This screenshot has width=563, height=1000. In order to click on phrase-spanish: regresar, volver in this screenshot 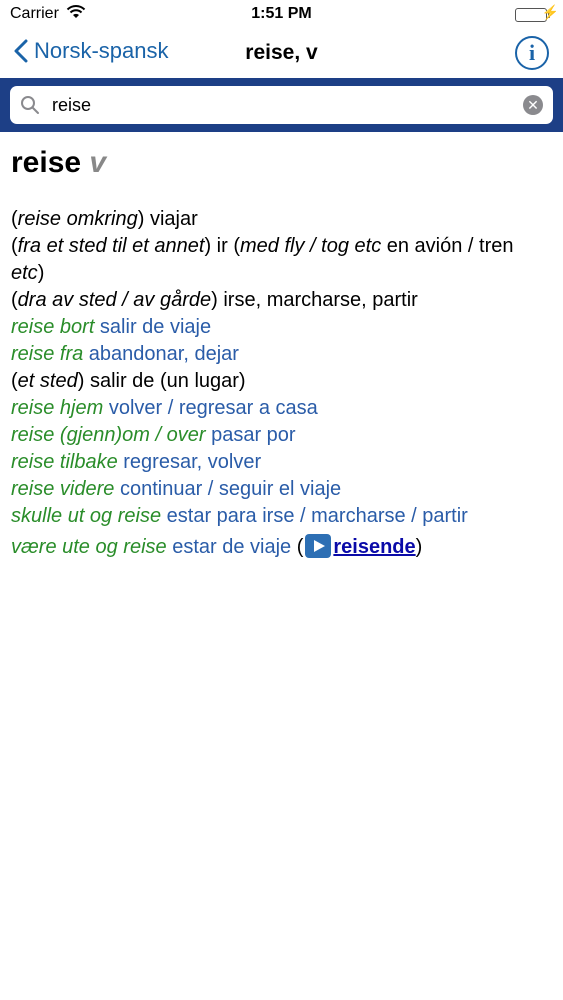, I will do `click(189, 462)`.